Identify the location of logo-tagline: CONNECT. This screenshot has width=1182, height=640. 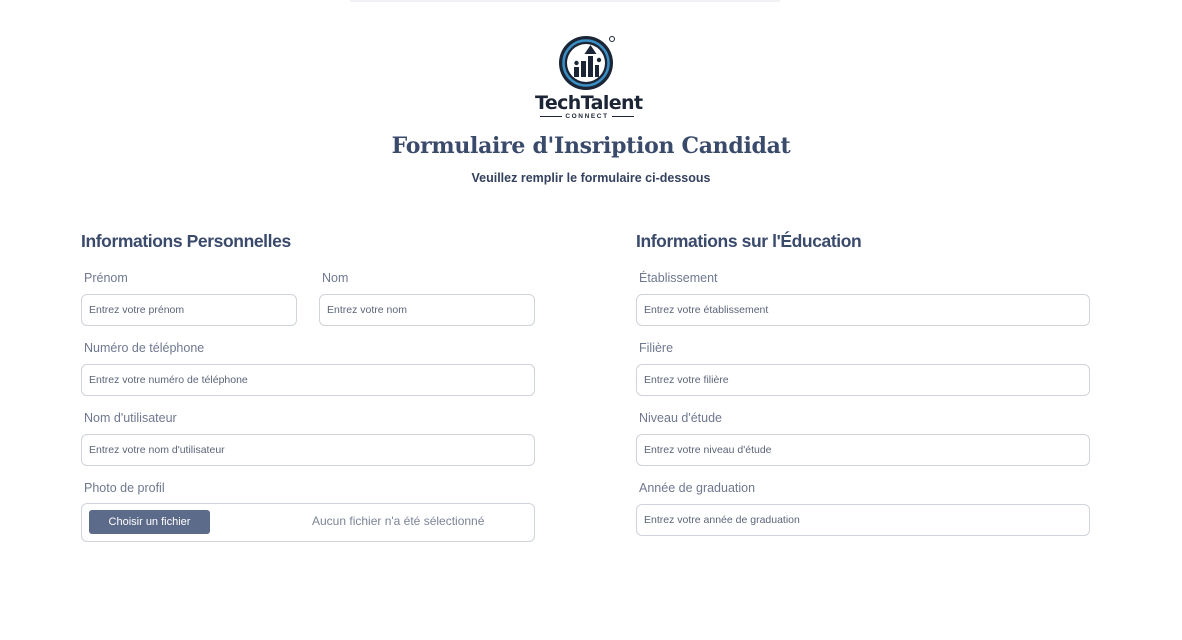
(587, 116).